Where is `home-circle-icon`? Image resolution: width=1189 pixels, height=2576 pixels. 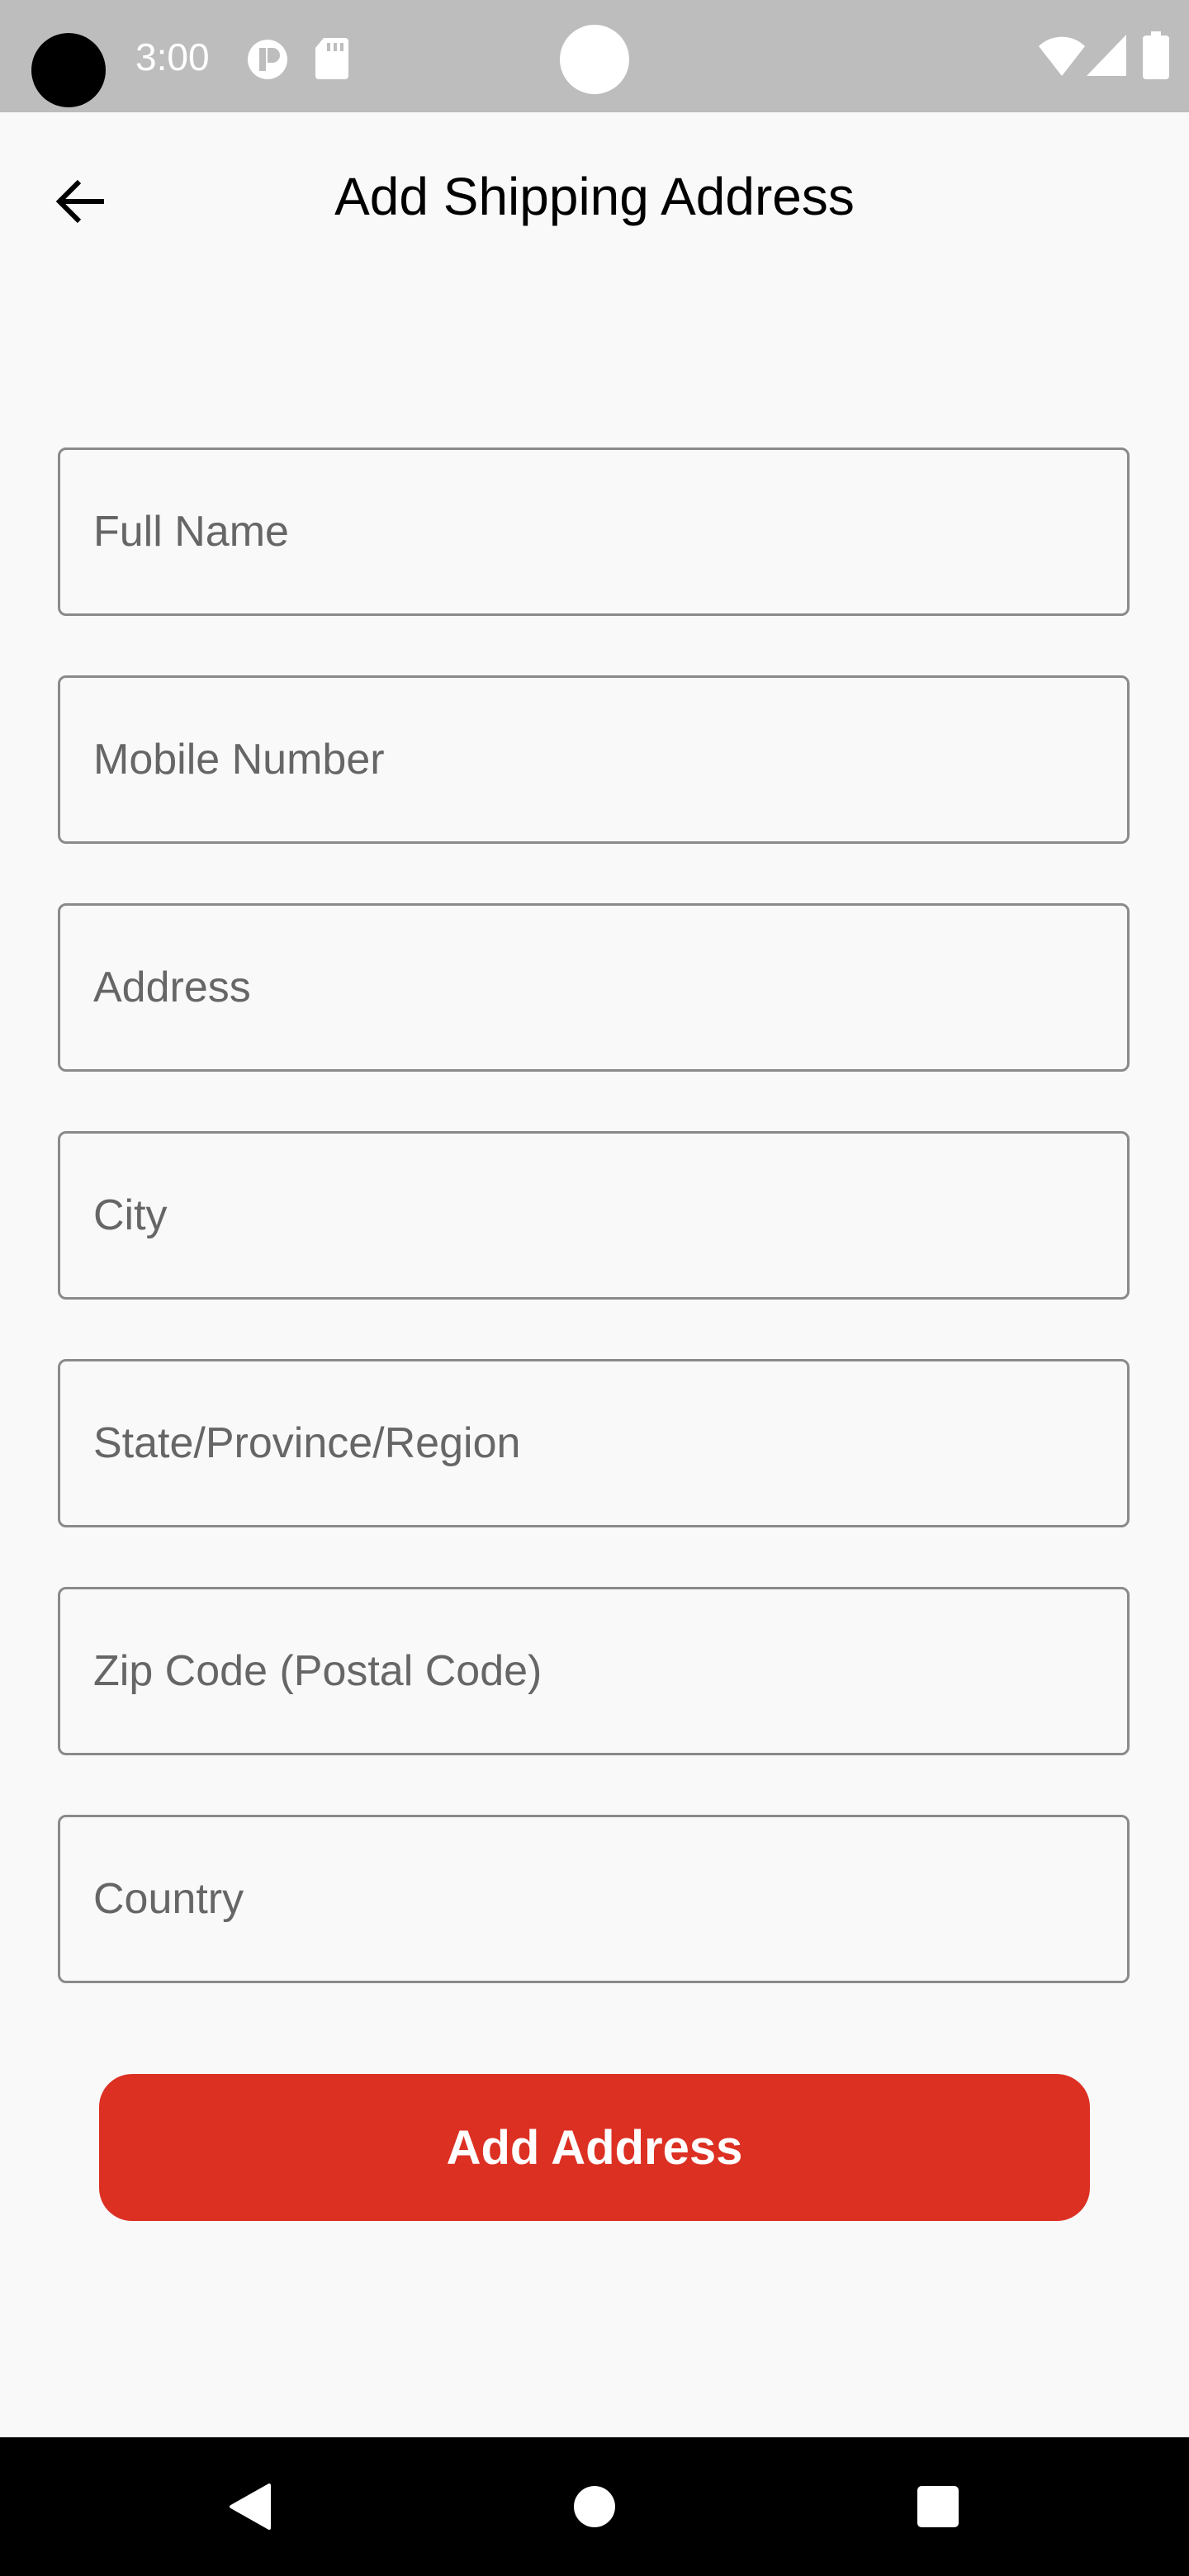
home-circle-icon is located at coordinates (594, 2506).